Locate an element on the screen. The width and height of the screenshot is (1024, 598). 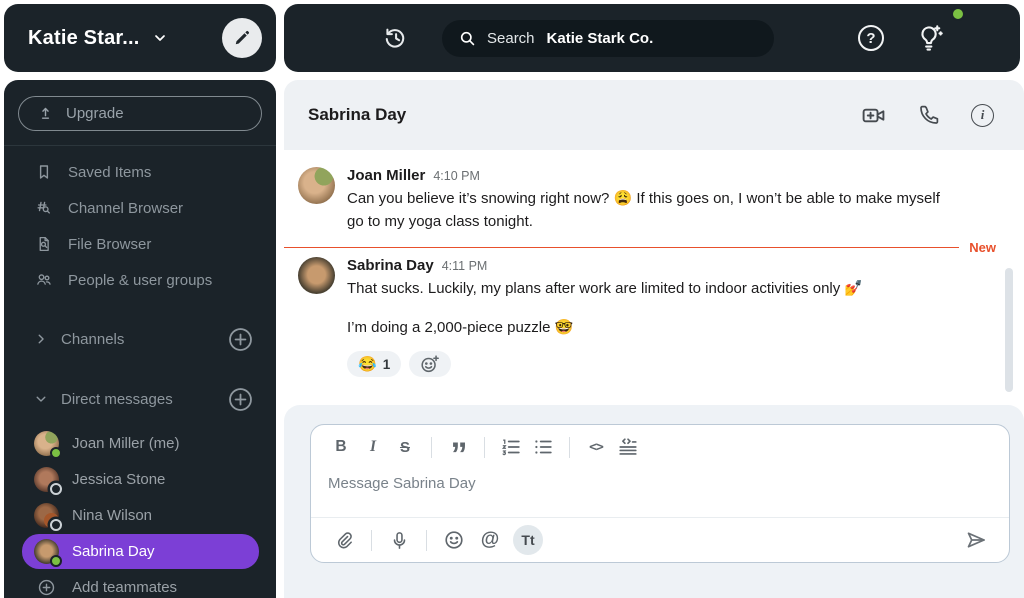
scrollbar-thumb is located at coordinates (1009, 330).